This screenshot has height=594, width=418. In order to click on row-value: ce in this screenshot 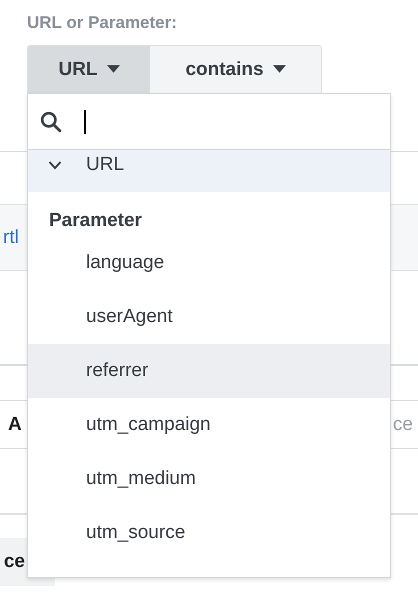, I will do `click(402, 425)`.